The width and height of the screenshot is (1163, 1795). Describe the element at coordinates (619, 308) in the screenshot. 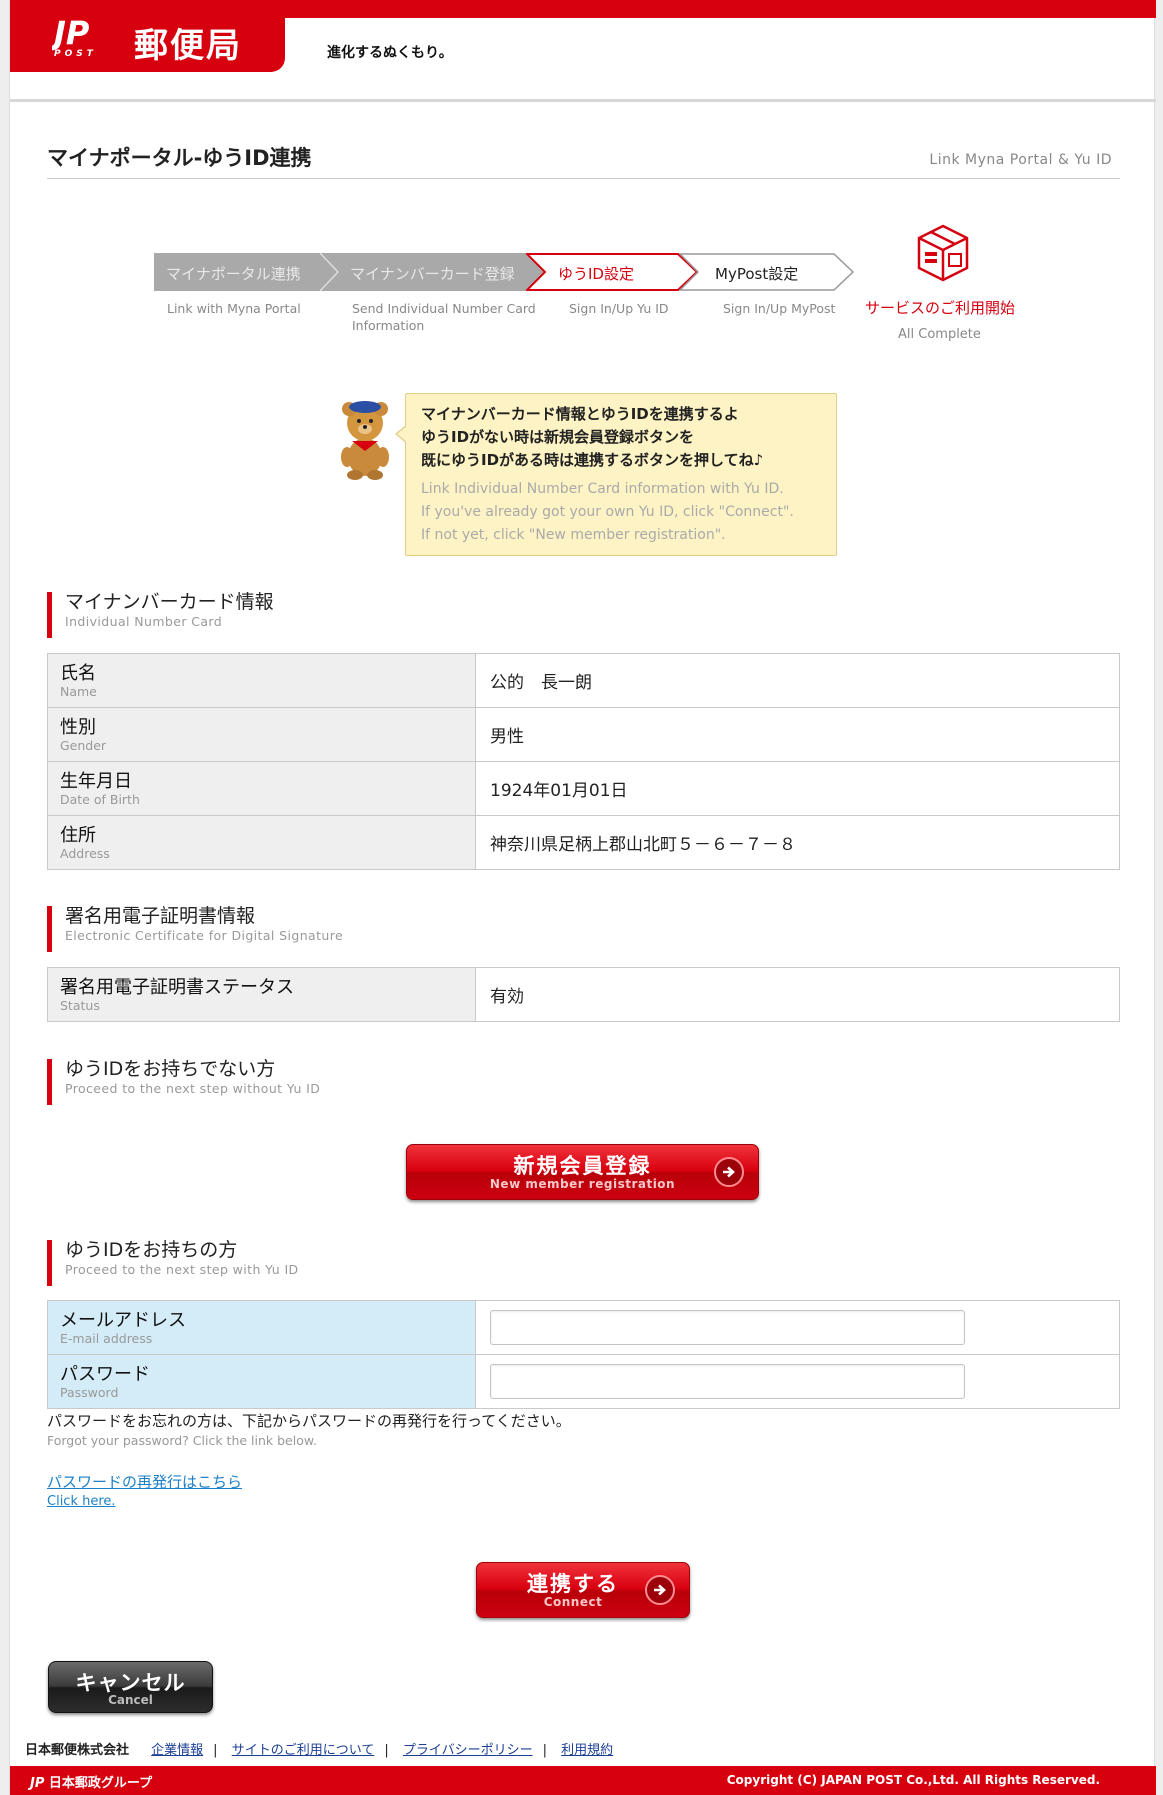

I see `step-sublabel: Sign In/Up Yu ID` at that location.